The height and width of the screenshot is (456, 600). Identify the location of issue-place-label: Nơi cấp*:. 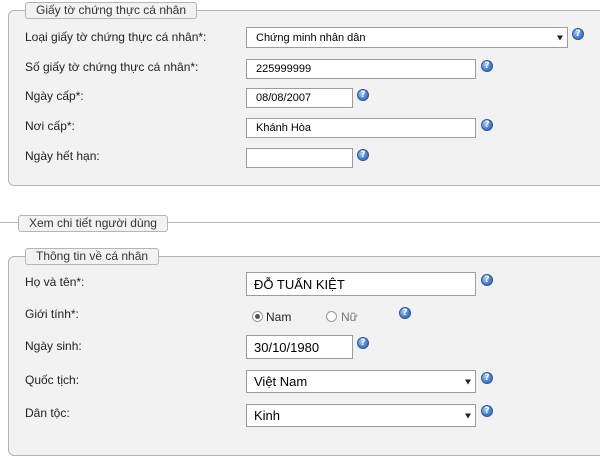
(50, 126).